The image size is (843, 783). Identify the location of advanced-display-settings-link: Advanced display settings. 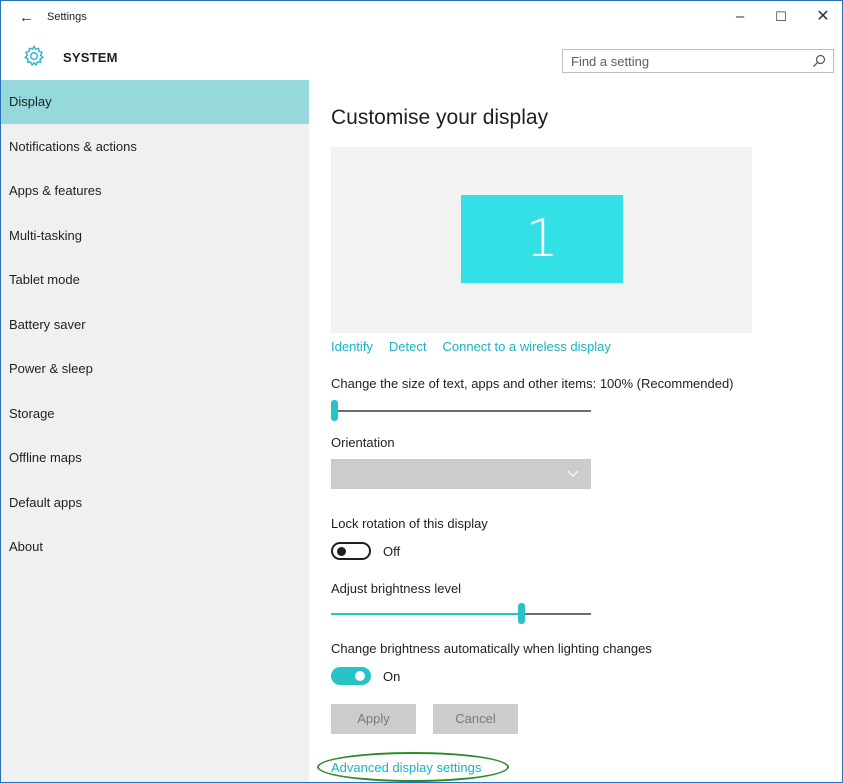
(406, 767).